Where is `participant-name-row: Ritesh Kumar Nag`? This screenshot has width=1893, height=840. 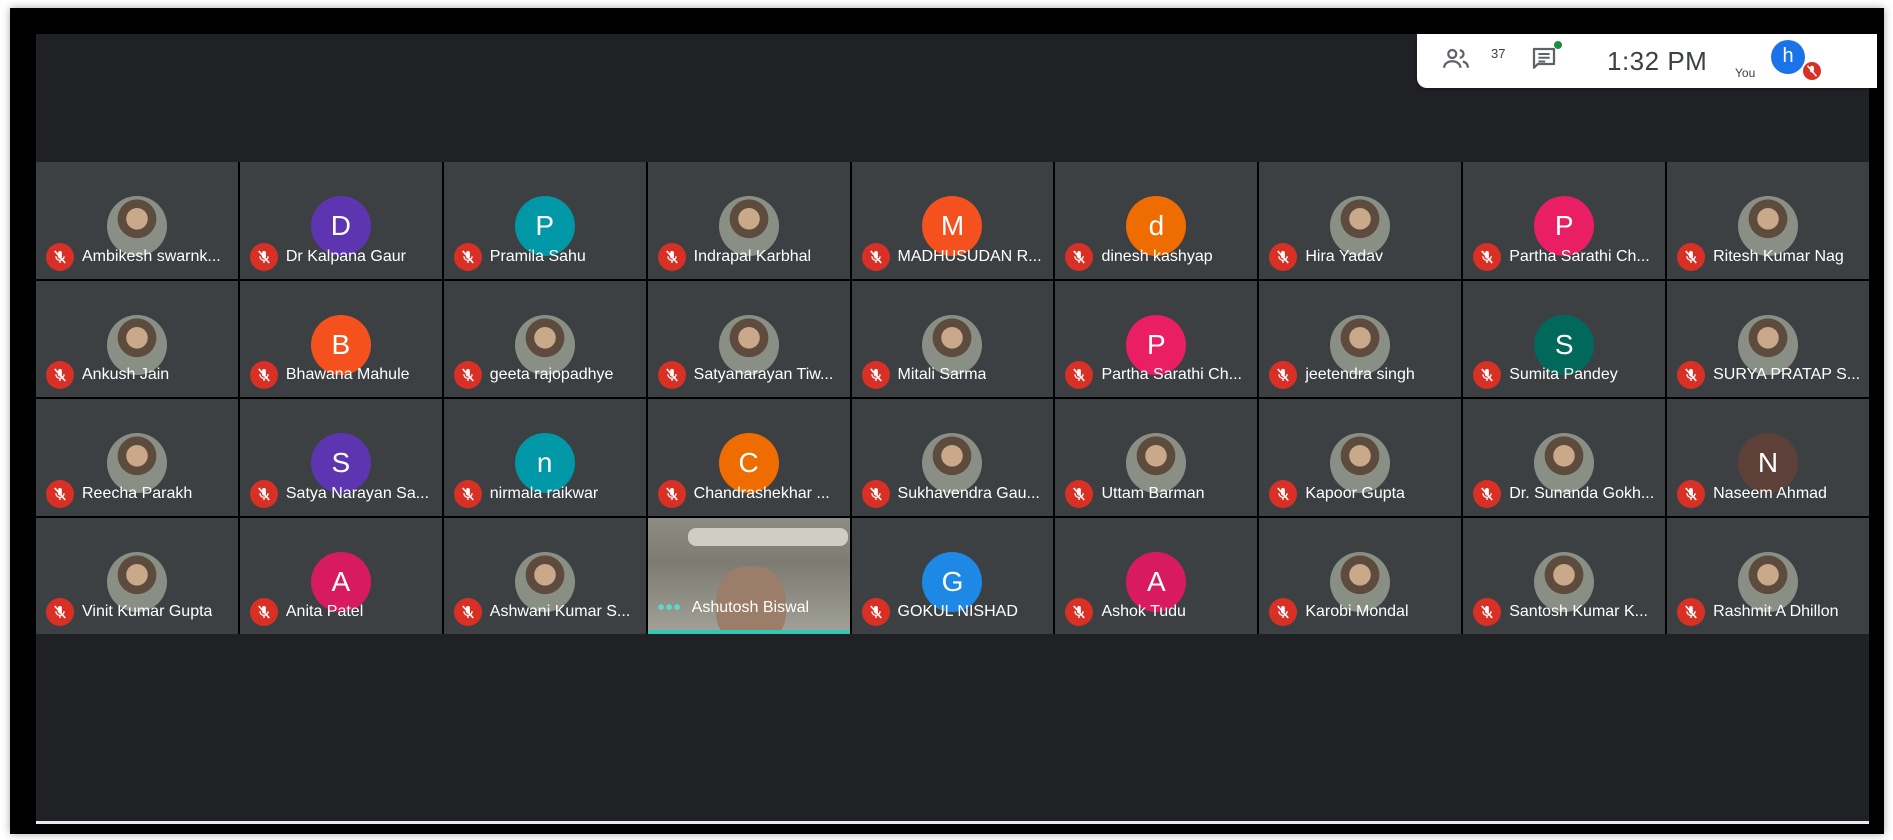 participant-name-row: Ritesh Kumar Nag is located at coordinates (1770, 256).